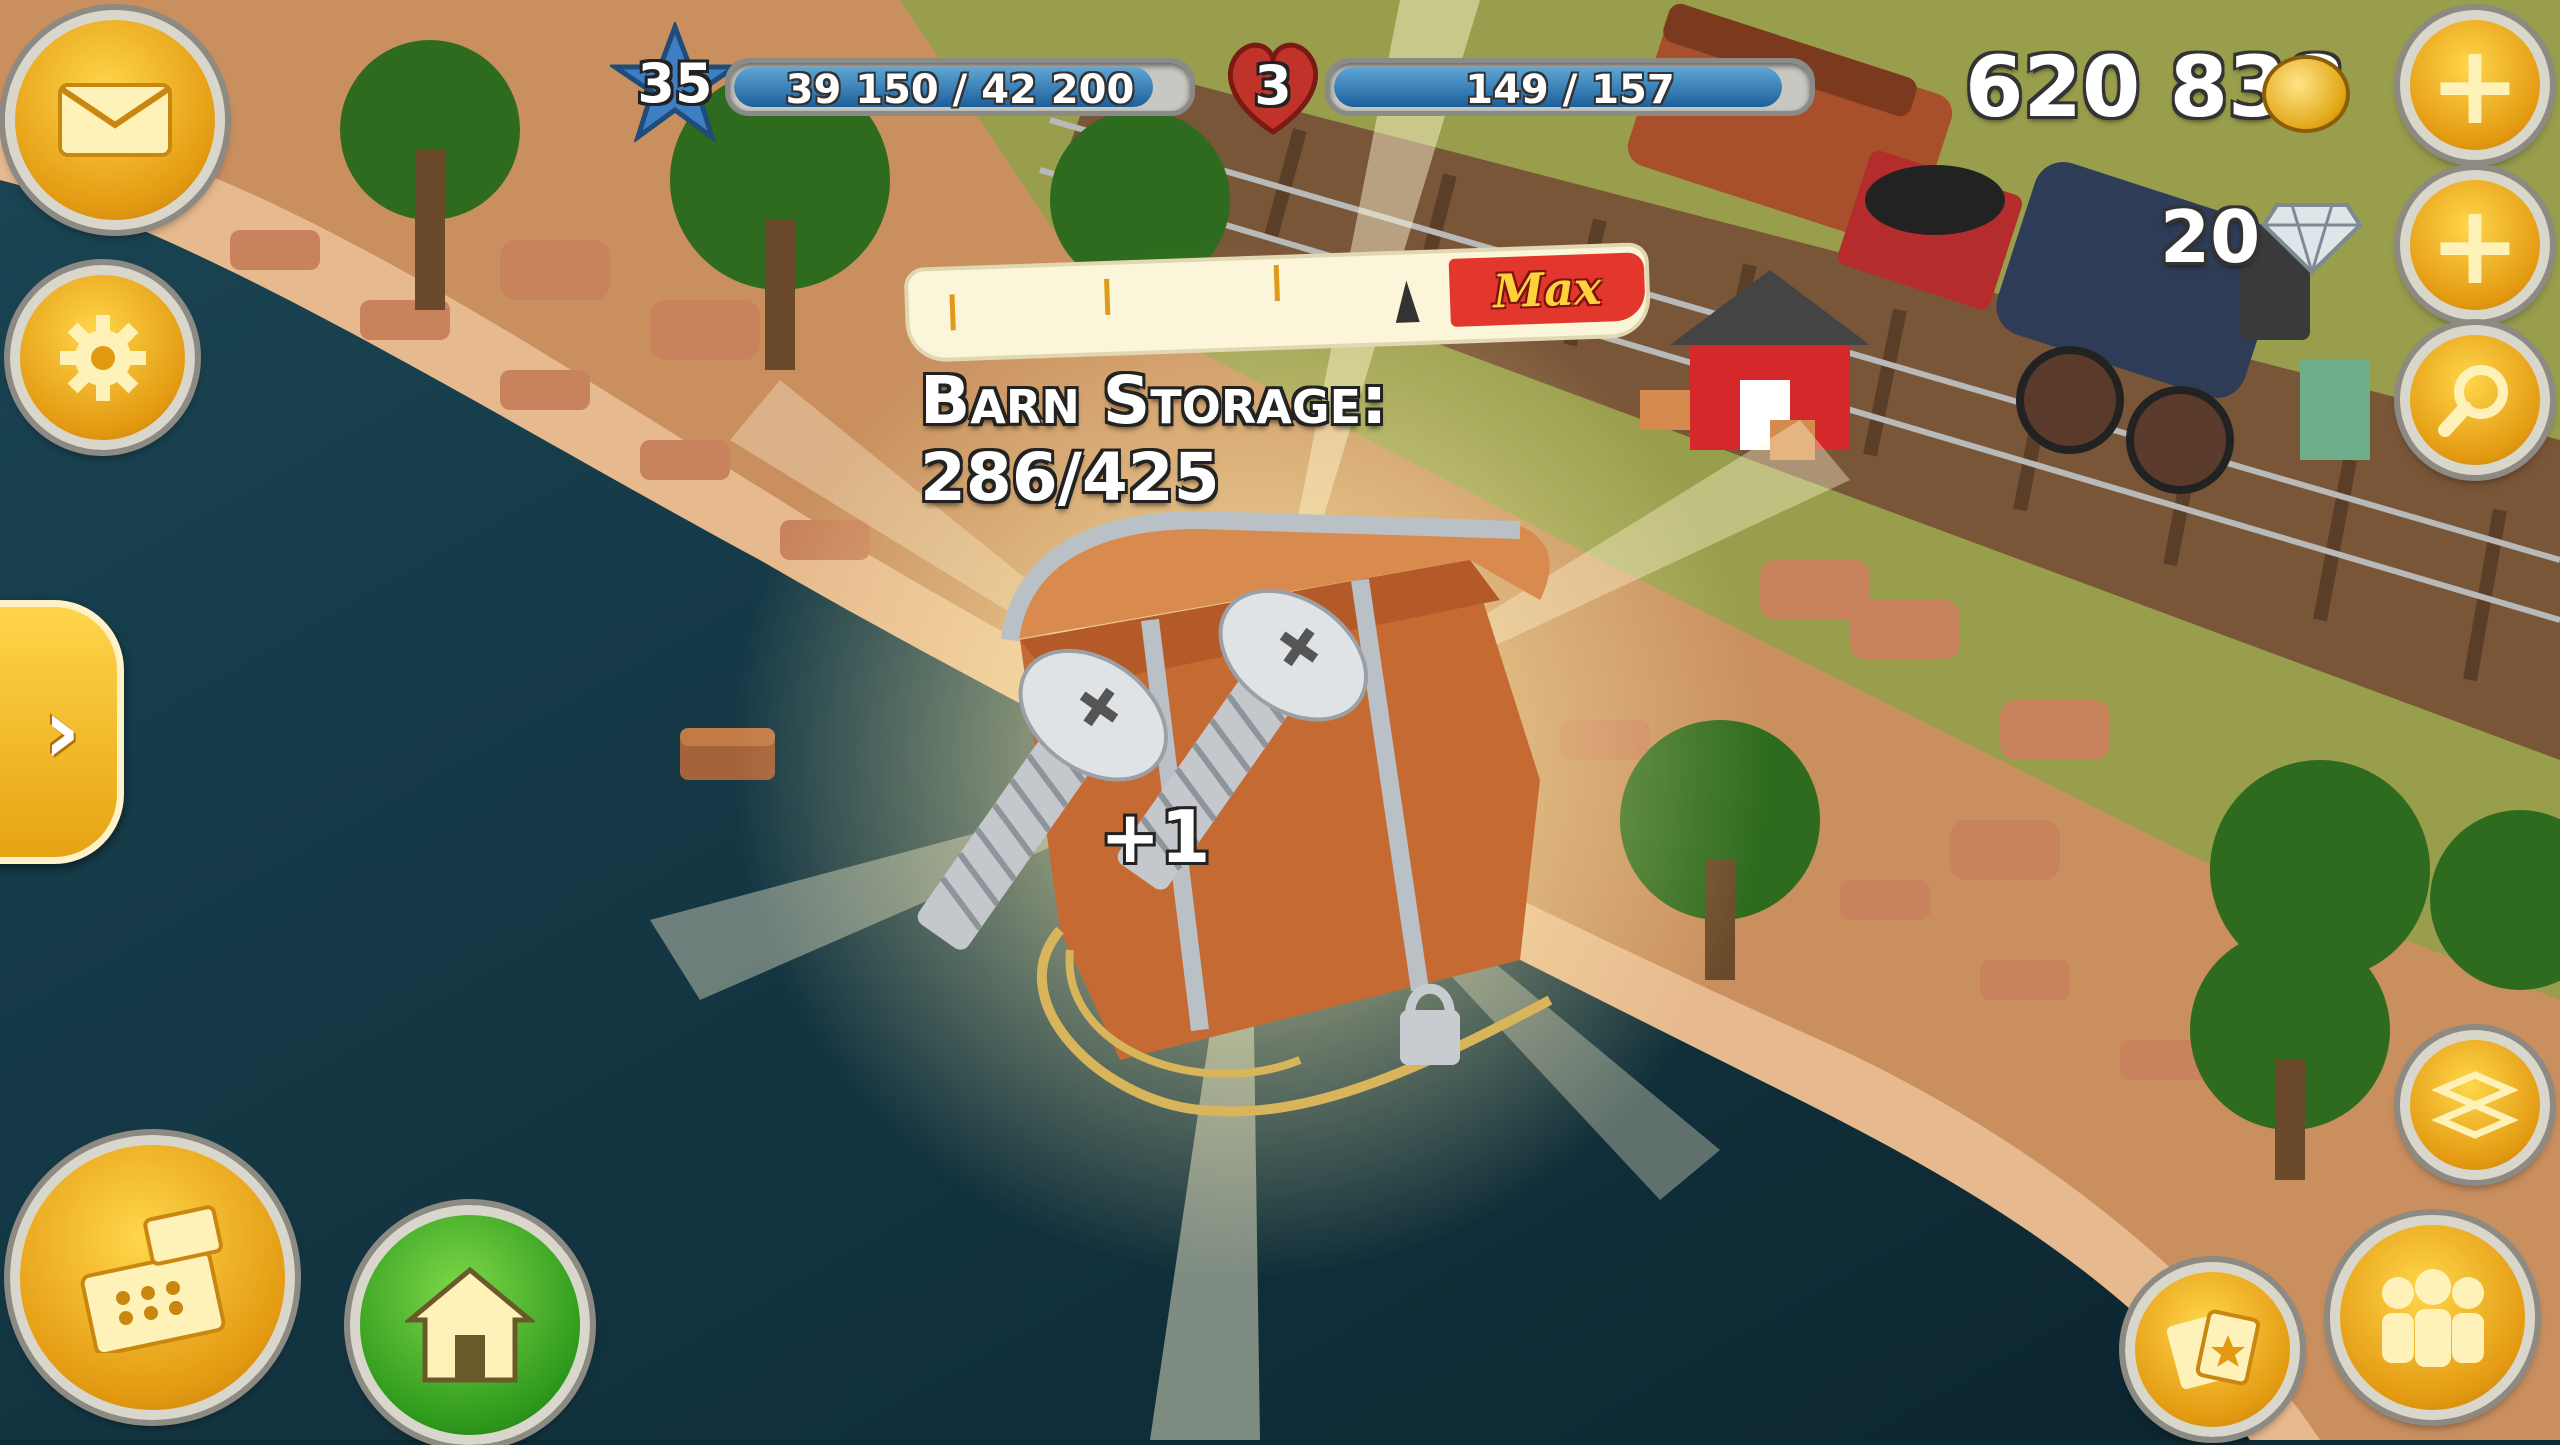 Image resolution: width=2560 pixels, height=1445 pixels. I want to click on diamond-icon, so click(2312, 239).